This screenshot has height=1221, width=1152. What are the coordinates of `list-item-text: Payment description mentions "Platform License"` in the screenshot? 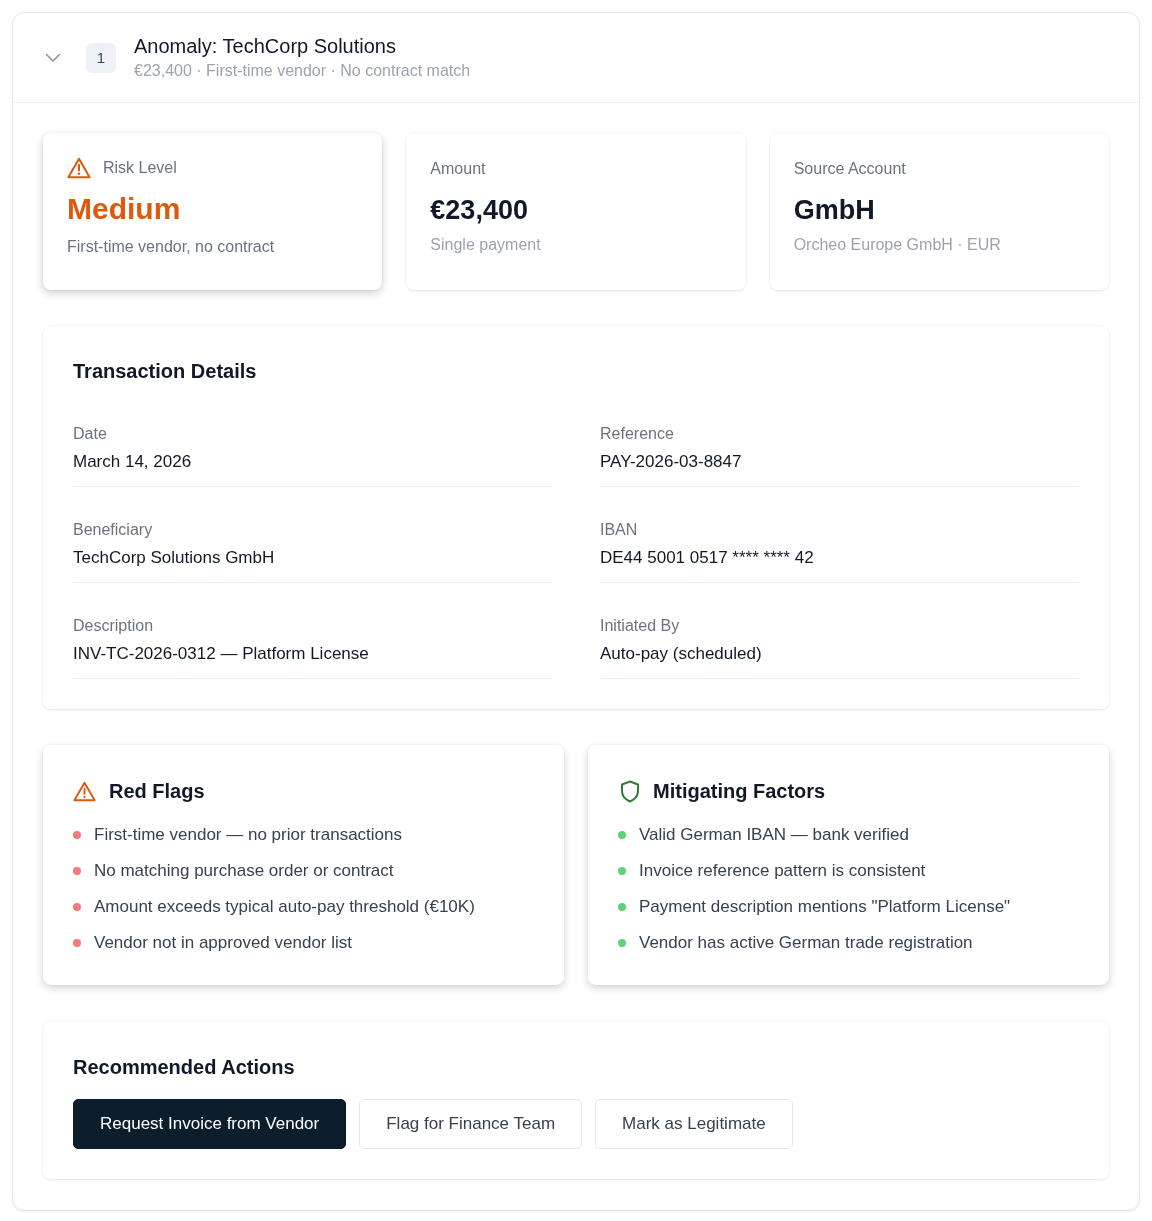 It's located at (825, 907).